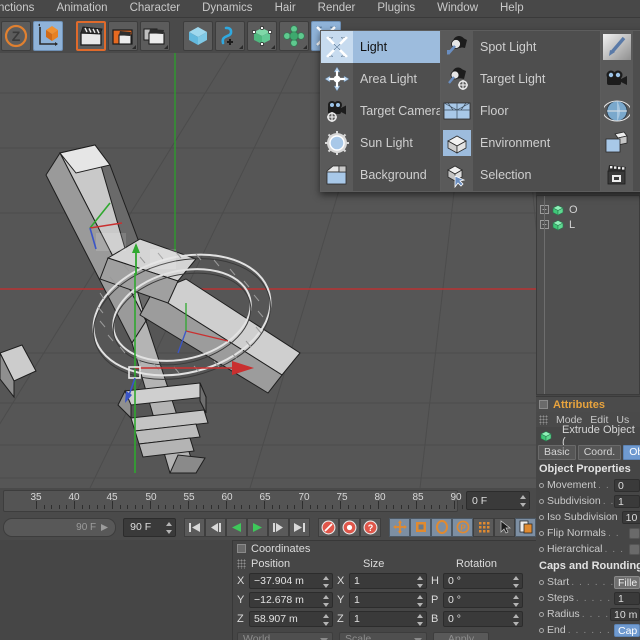  Describe the element at coordinates (291, 580) in the screenshot. I see `position-x-input: −37.904 m` at that location.